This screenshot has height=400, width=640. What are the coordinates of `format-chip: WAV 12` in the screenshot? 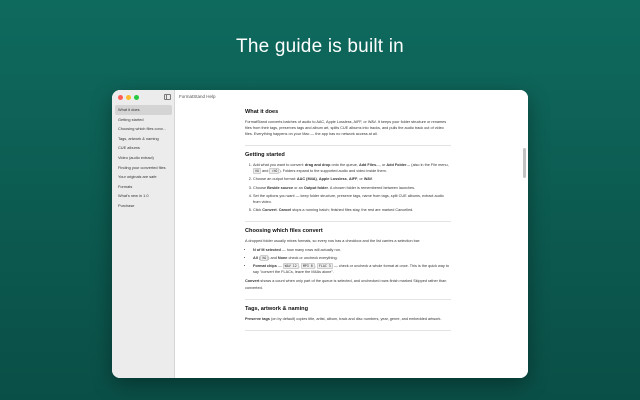 It's located at (290, 266).